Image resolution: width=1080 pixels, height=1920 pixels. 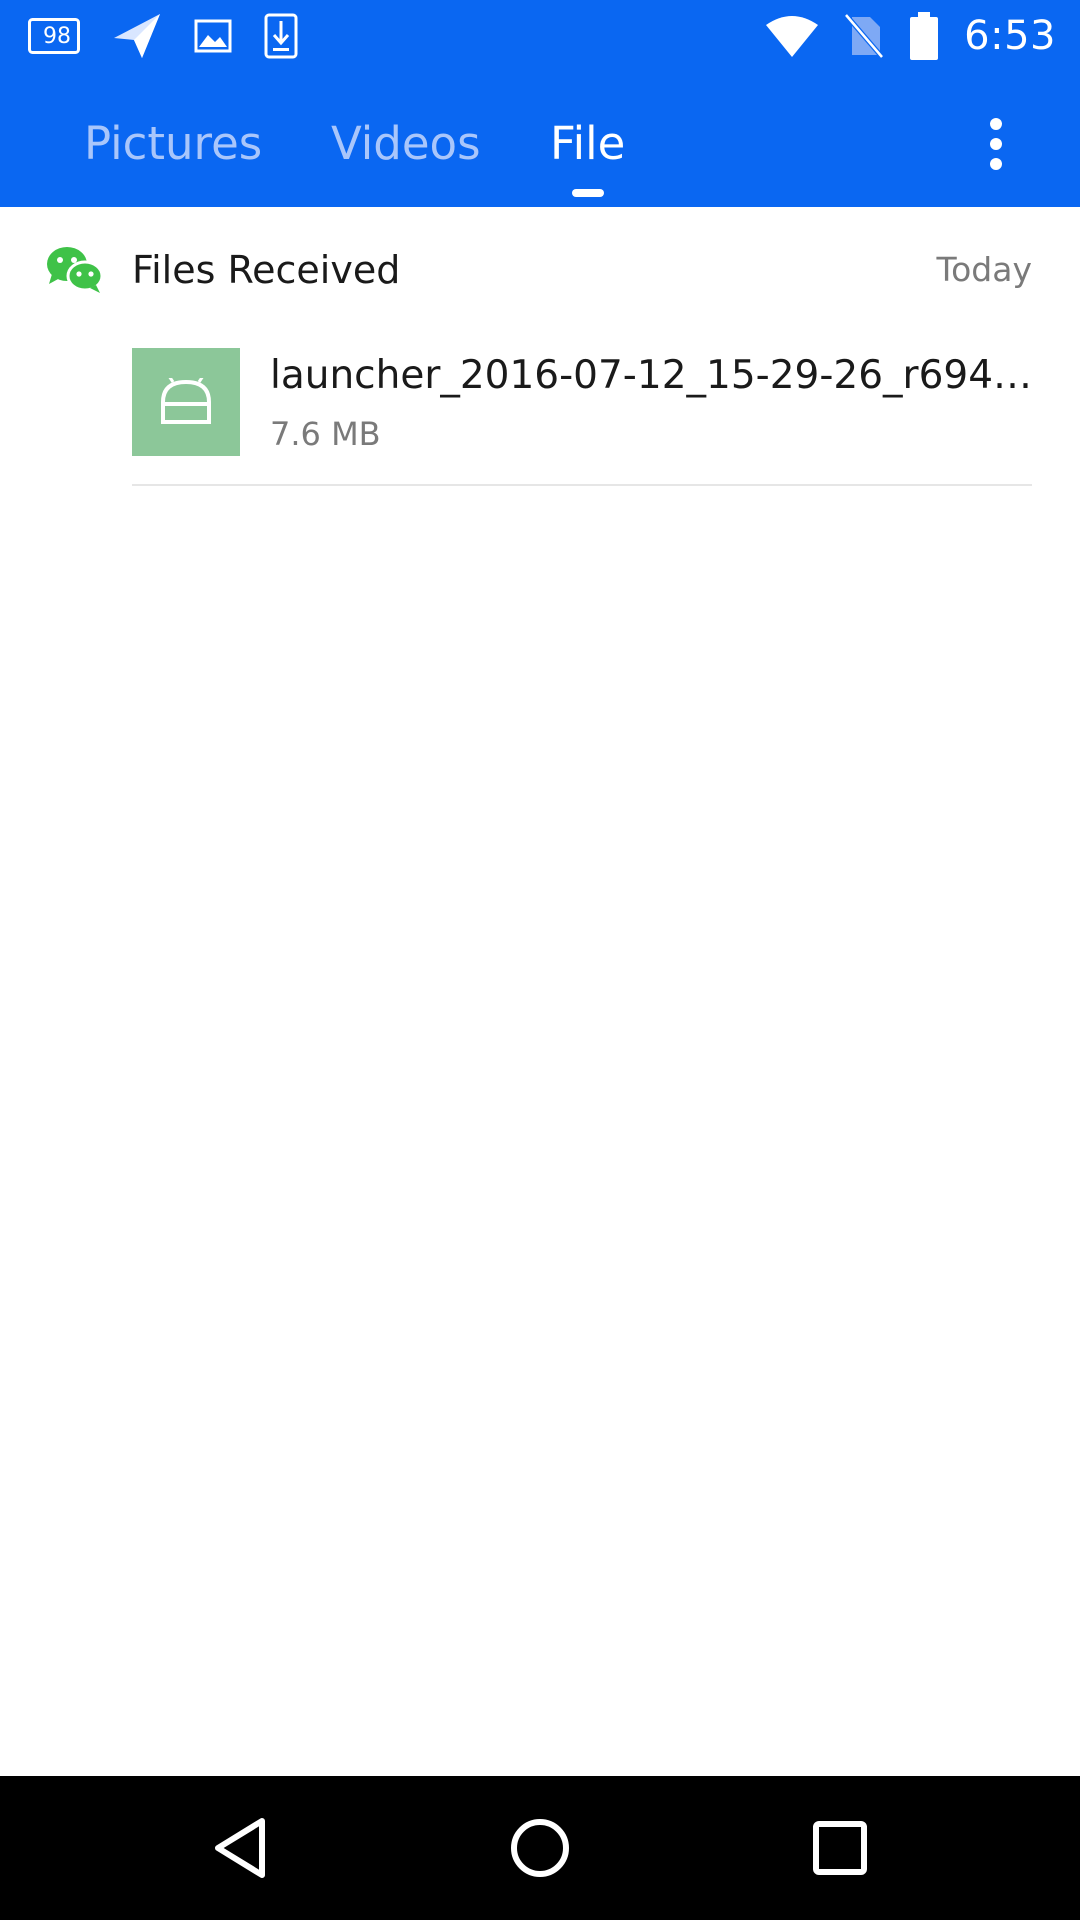 I want to click on app-bar: 98 6:53 Pictures Videos File, so click(x=540, y=103).